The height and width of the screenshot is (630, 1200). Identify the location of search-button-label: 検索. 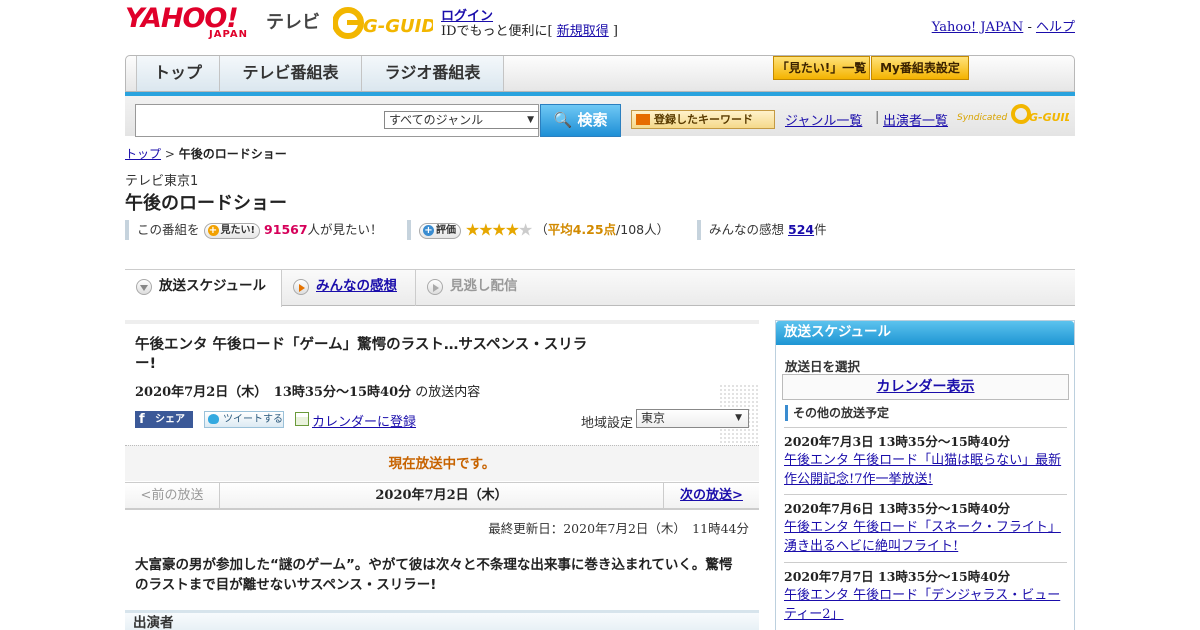
(592, 120).